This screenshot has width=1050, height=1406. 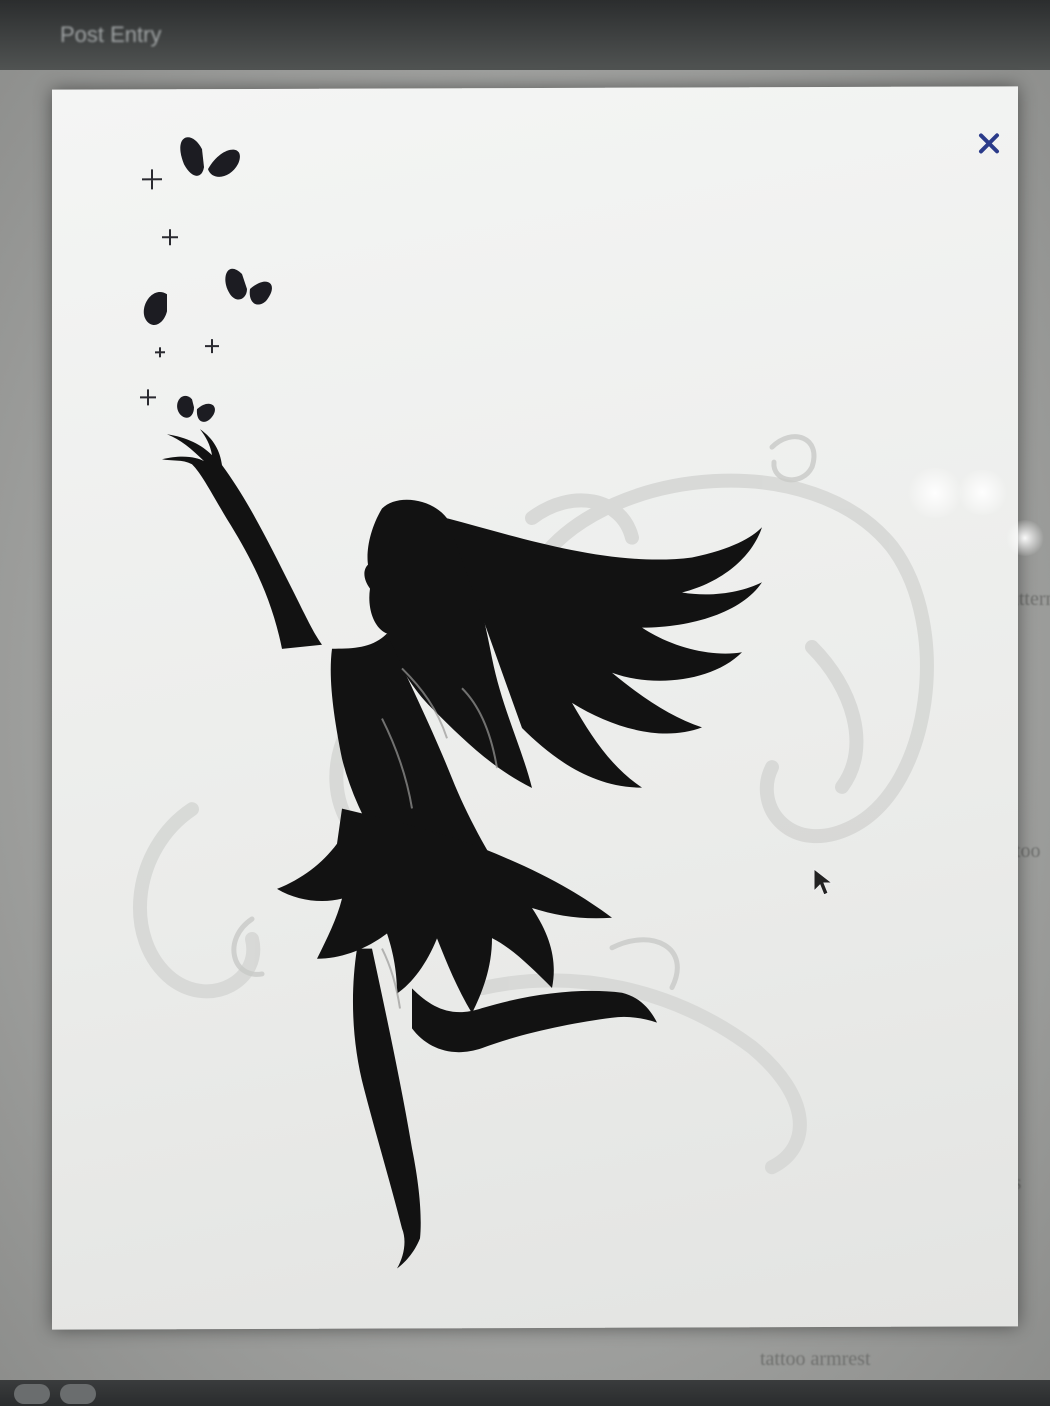 What do you see at coordinates (111, 34) in the screenshot?
I see `window-title: Post Entry` at bounding box center [111, 34].